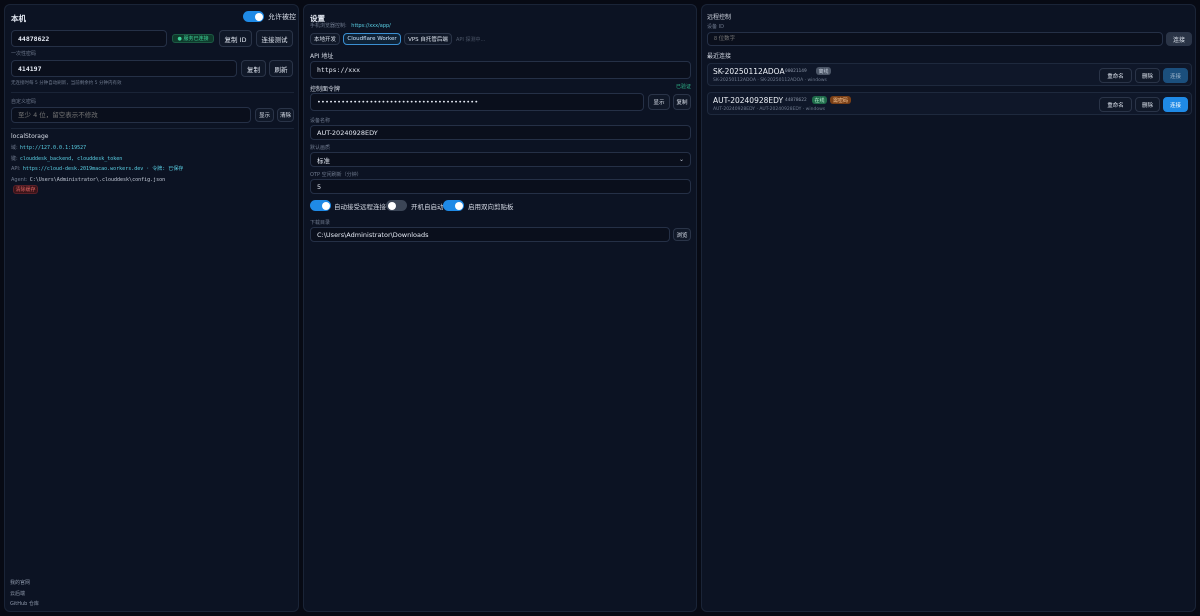 The width and height of the screenshot is (1200, 616). I want to click on recent-device-name: SK-20250112ADOA, so click(749, 71).